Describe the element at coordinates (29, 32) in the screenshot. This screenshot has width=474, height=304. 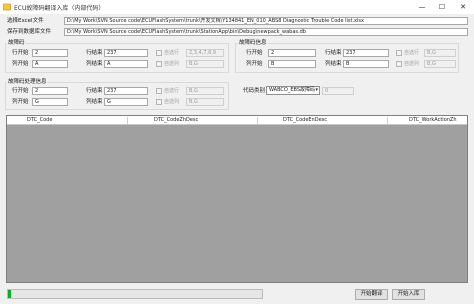
I see `db-file-label: 保存到数据库文件` at that location.